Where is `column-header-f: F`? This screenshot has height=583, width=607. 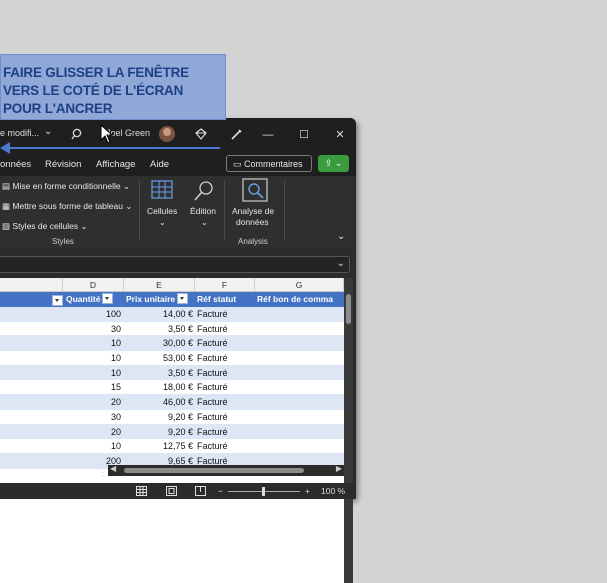
column-header-f: F is located at coordinates (225, 285).